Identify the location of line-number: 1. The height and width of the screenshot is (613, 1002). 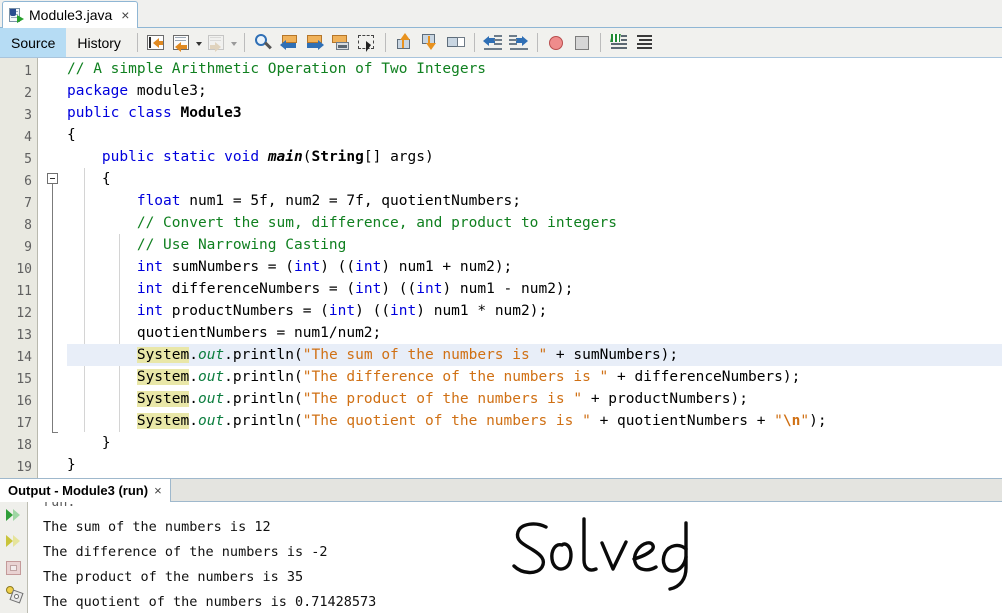
(28, 71).